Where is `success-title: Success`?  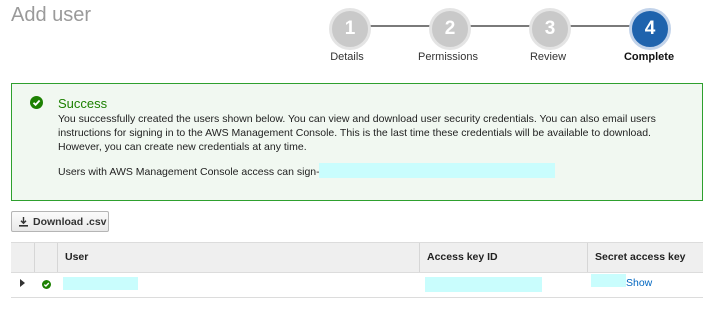 success-title: Success is located at coordinates (83, 103).